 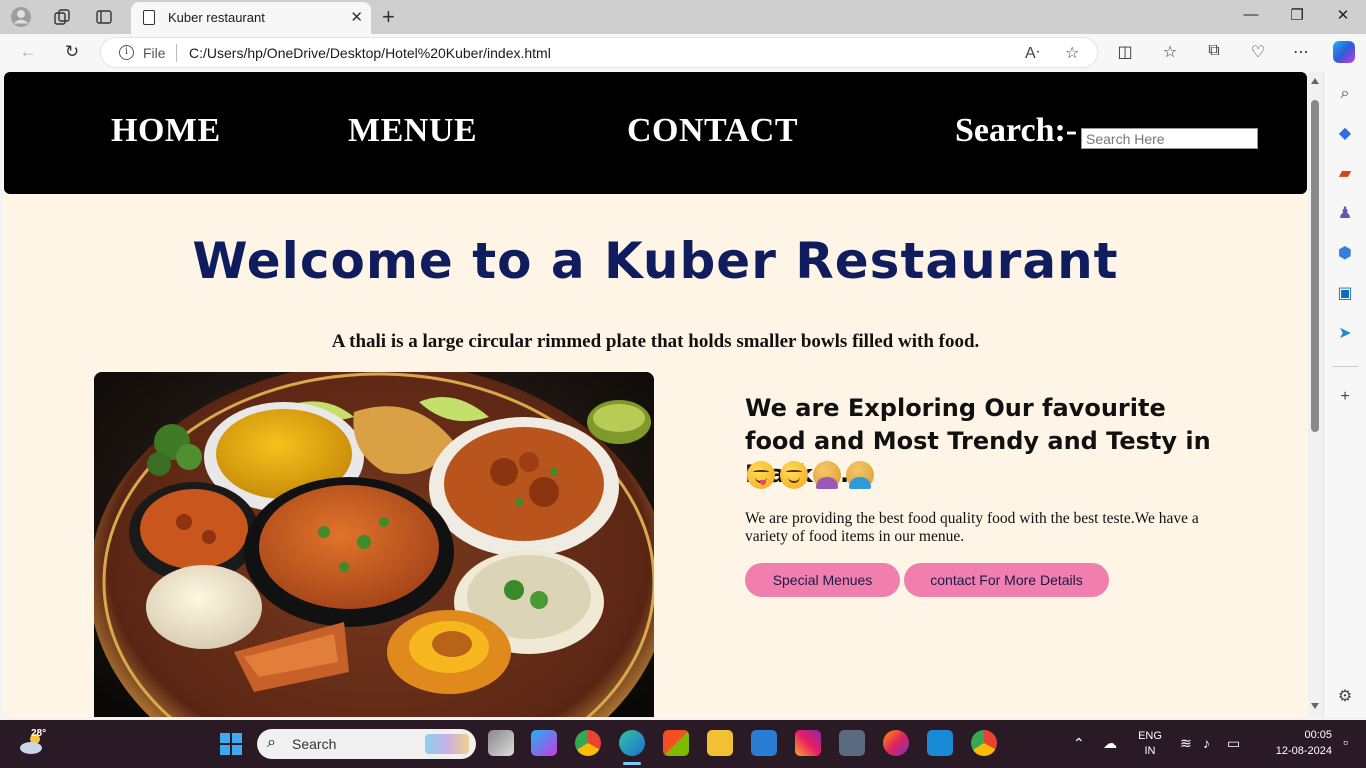 I want to click on search-label: Search:-, so click(x=1016, y=130).